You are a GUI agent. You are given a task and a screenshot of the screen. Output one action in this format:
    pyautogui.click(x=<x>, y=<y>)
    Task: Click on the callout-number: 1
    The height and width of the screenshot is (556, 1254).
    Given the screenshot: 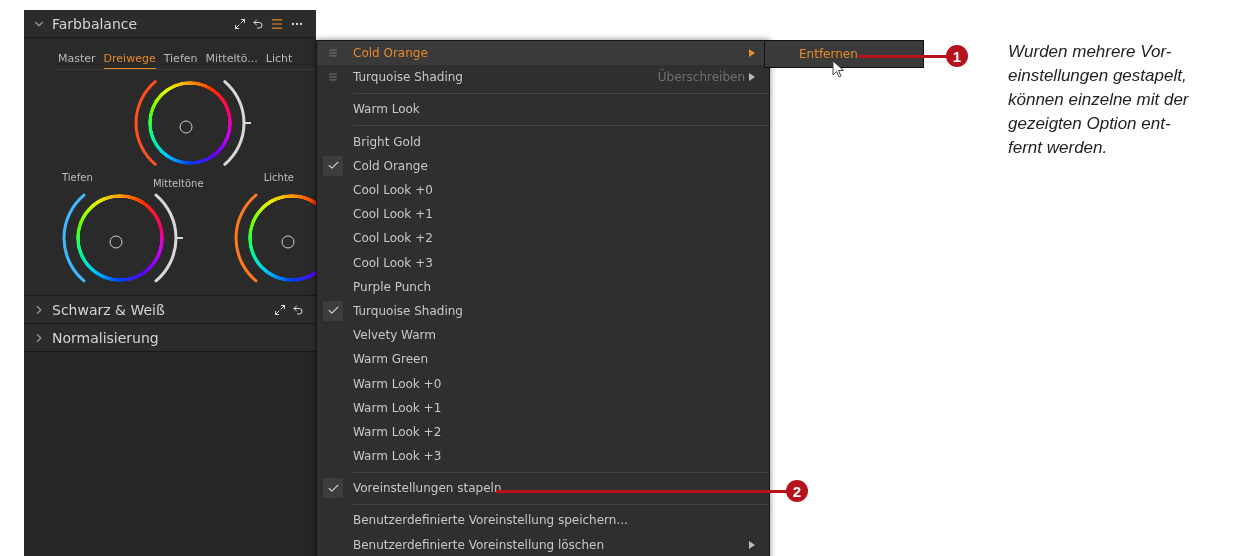 What is the action you would take?
    pyautogui.click(x=957, y=56)
    